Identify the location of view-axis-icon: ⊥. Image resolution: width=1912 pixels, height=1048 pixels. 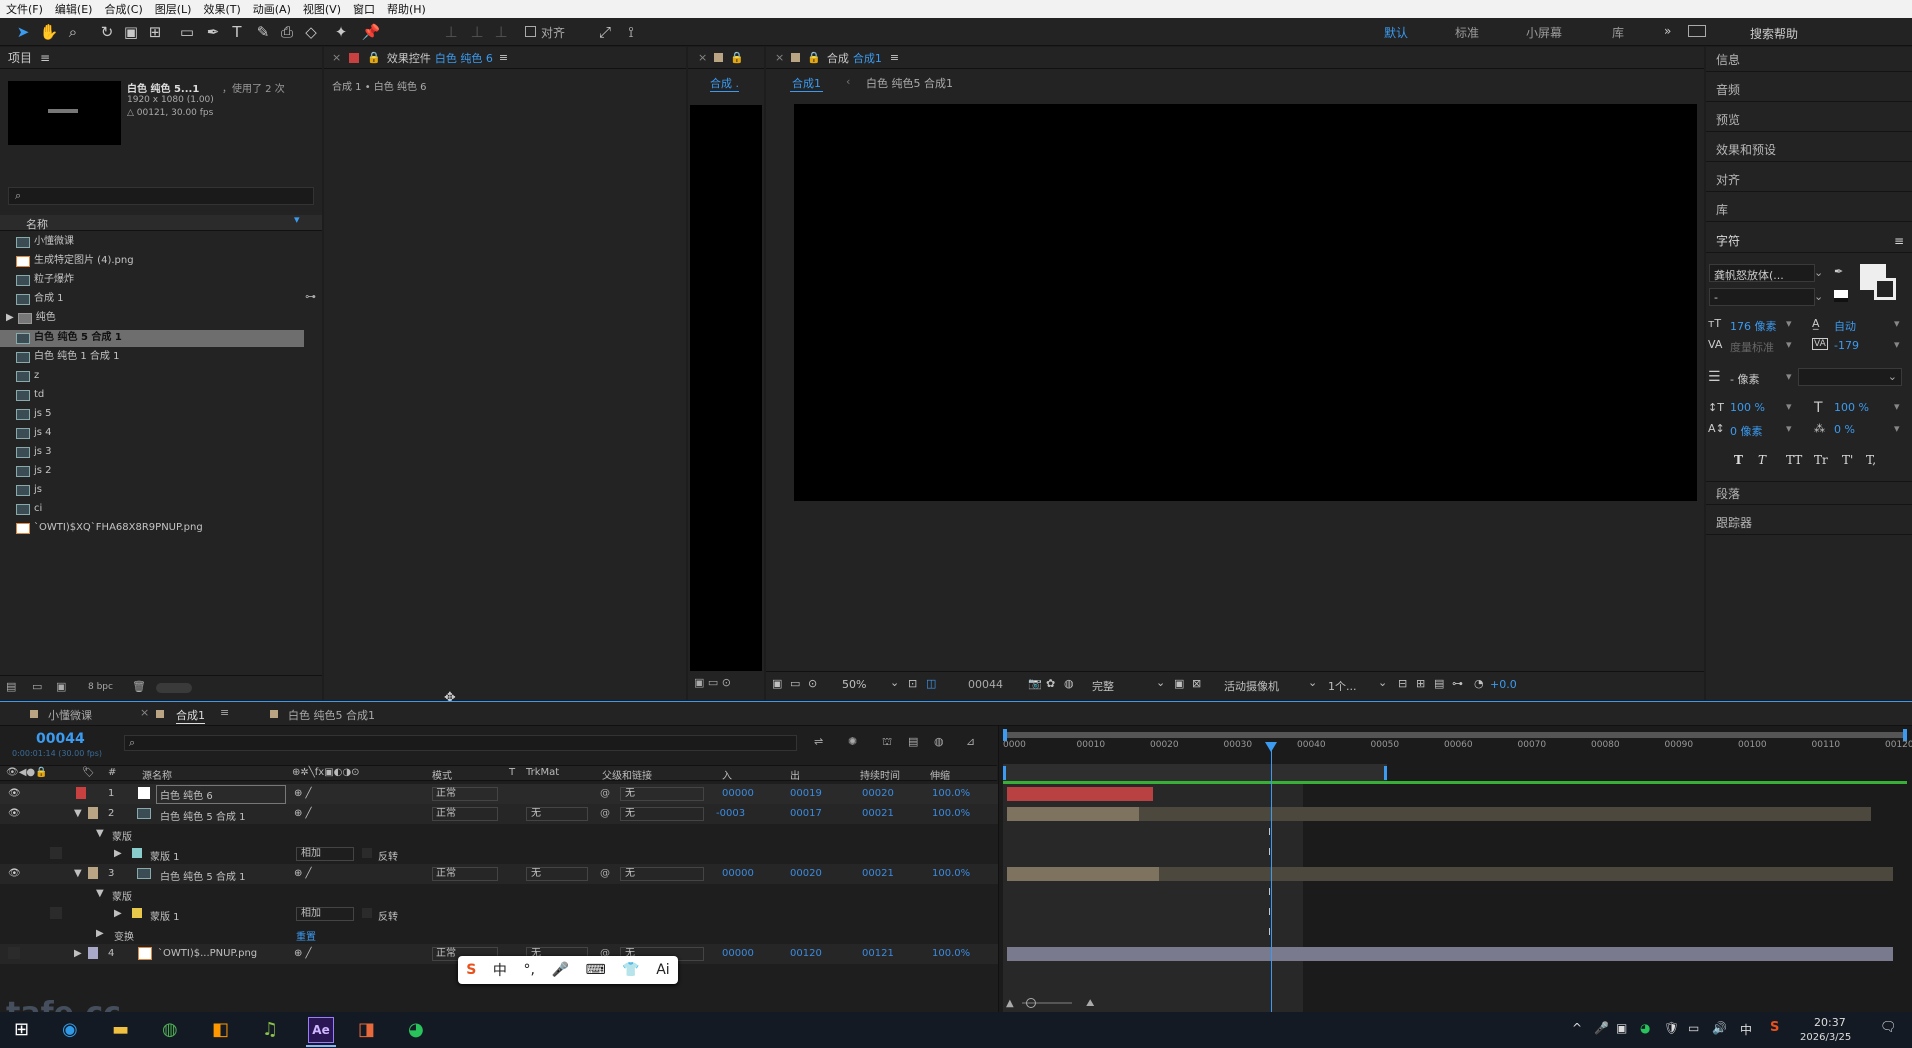
(501, 32).